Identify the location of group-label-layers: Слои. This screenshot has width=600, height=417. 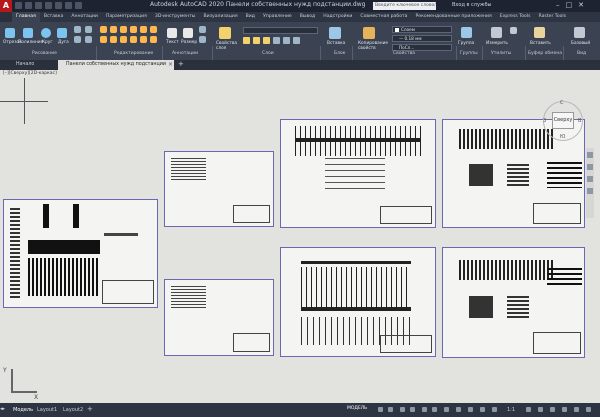
(268, 53).